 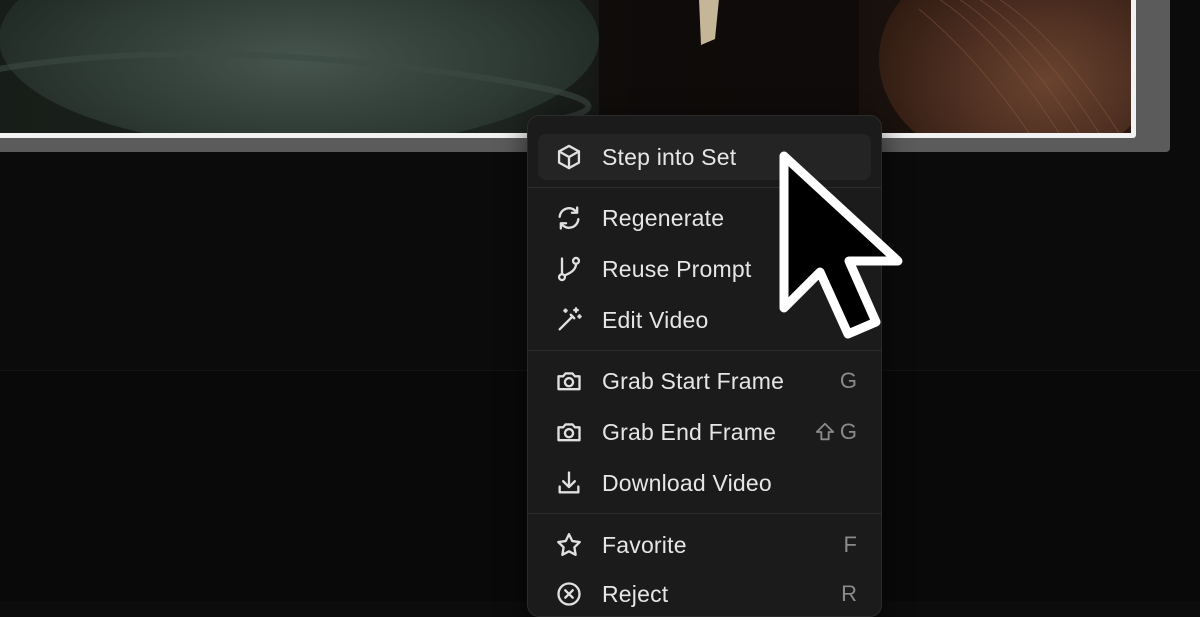 I want to click on menu-item-grab-start-frame: Grab Start Frame G, so click(x=704, y=381).